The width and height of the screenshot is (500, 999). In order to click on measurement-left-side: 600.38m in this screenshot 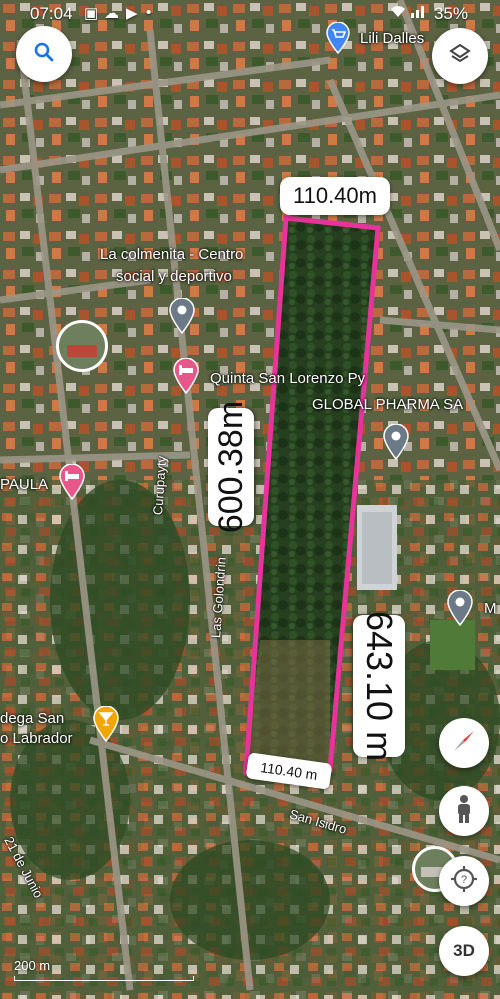, I will do `click(231, 467)`.